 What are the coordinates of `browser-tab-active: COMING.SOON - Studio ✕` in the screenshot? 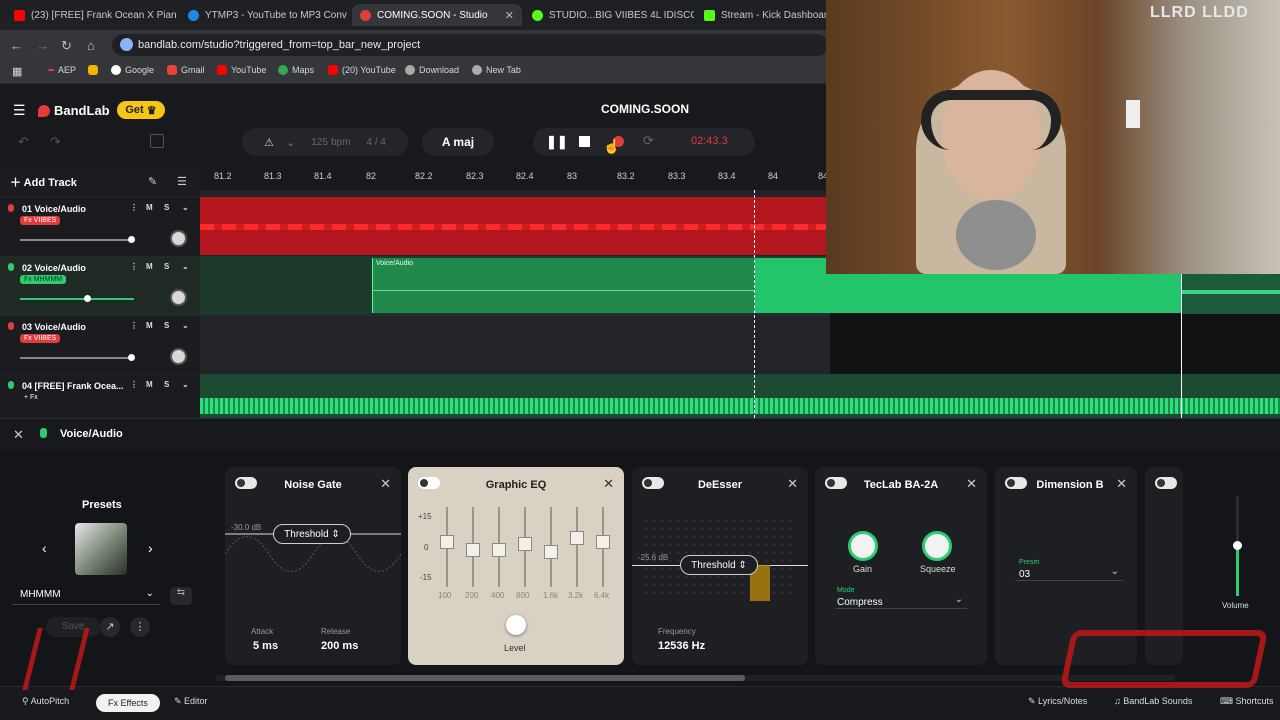 It's located at (437, 15).